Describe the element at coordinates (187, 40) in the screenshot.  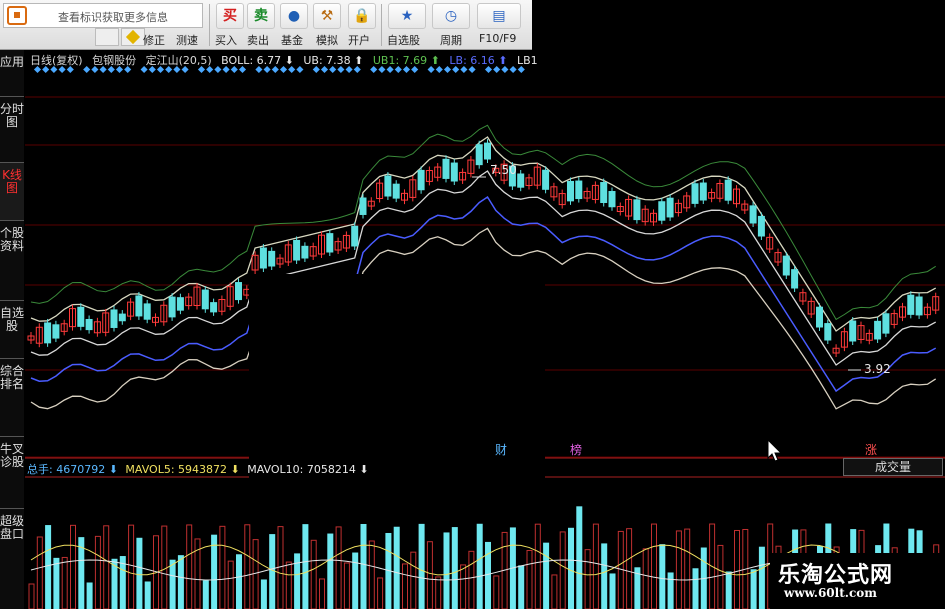
I see `speedtest-button: 测速` at that location.